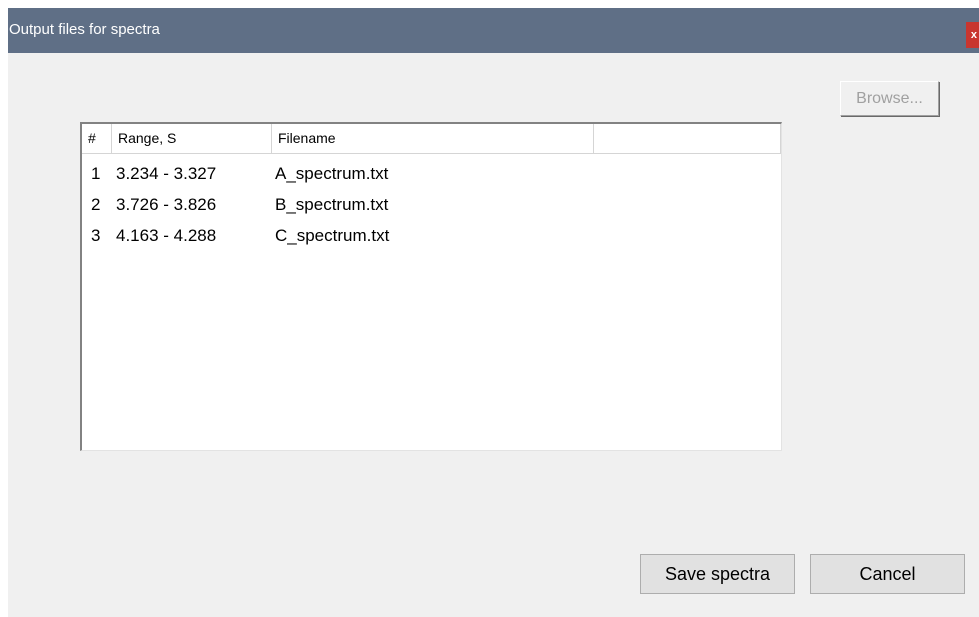 The width and height of the screenshot is (979, 617). I want to click on row-range: 3.726 - 3.826, so click(166, 204).